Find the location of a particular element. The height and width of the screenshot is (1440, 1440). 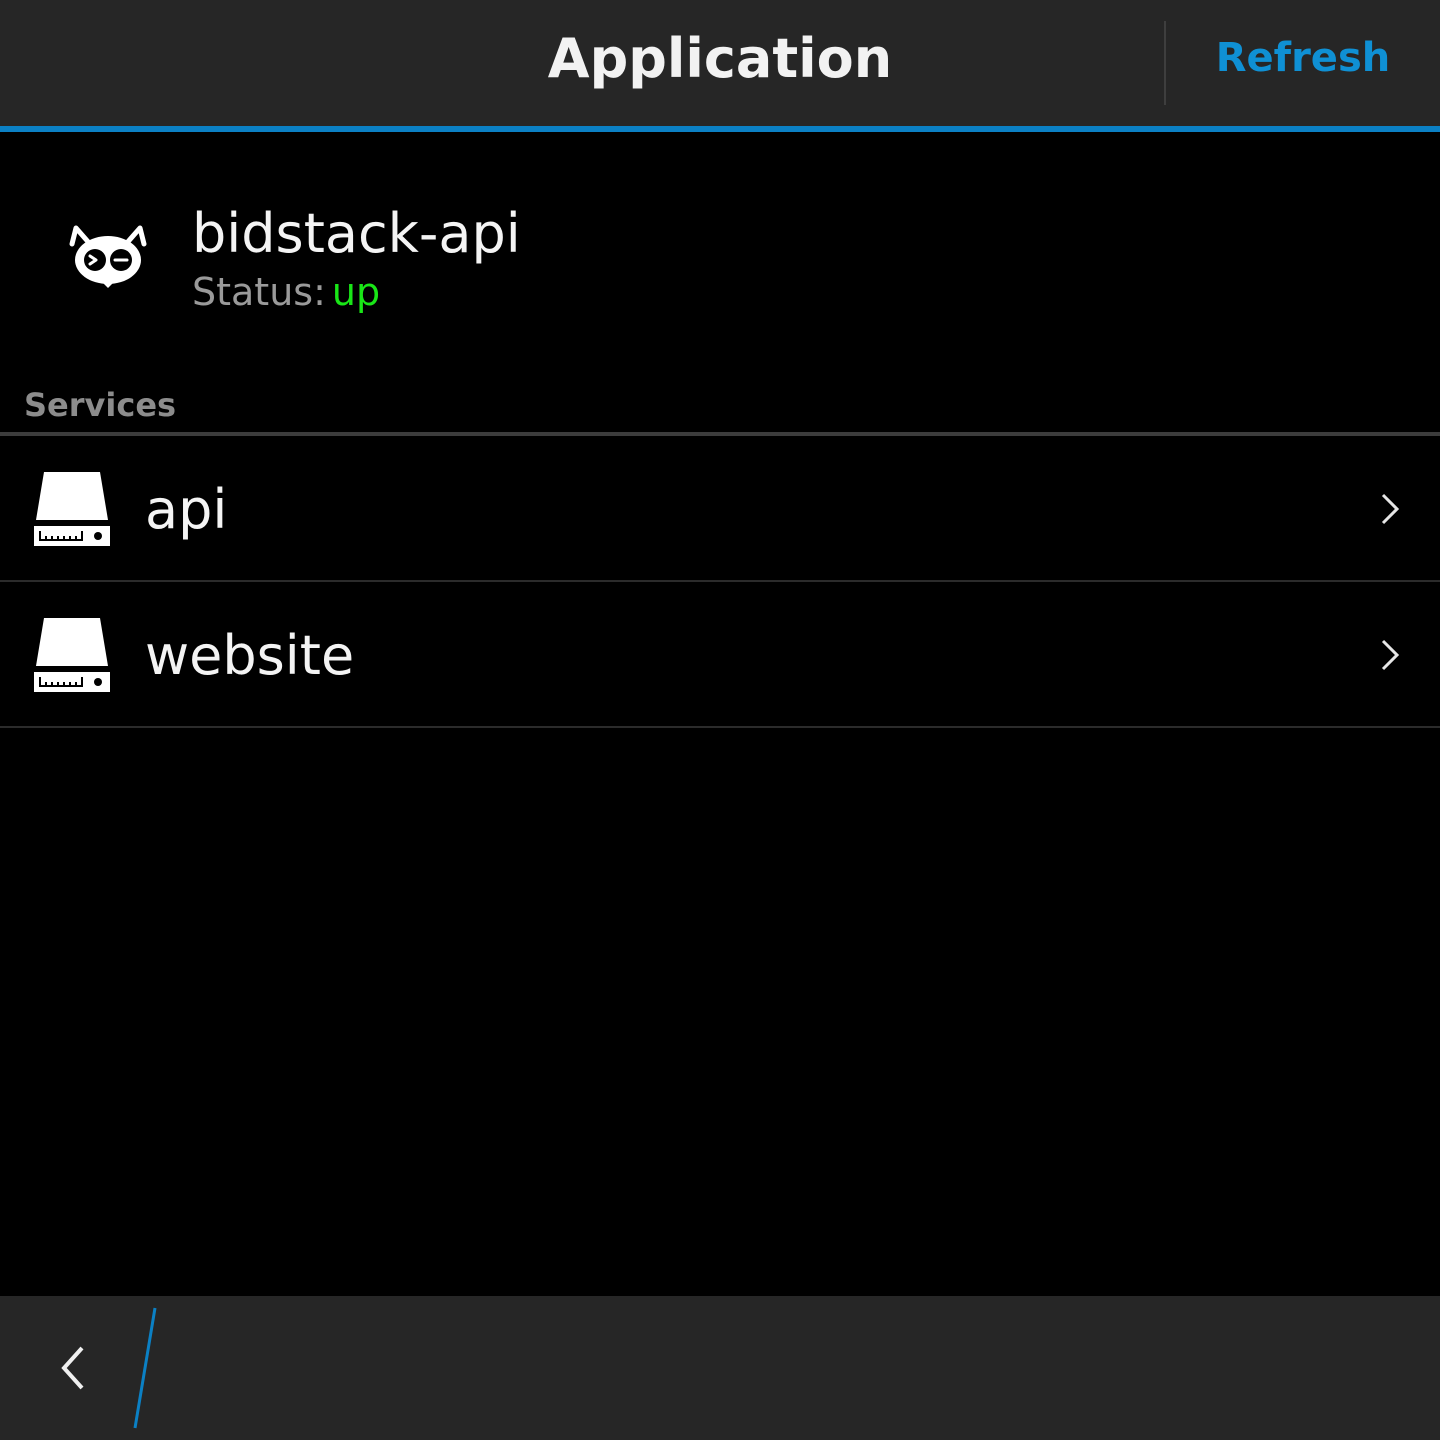

refresh-button: Refresh is located at coordinates (1303, 63).